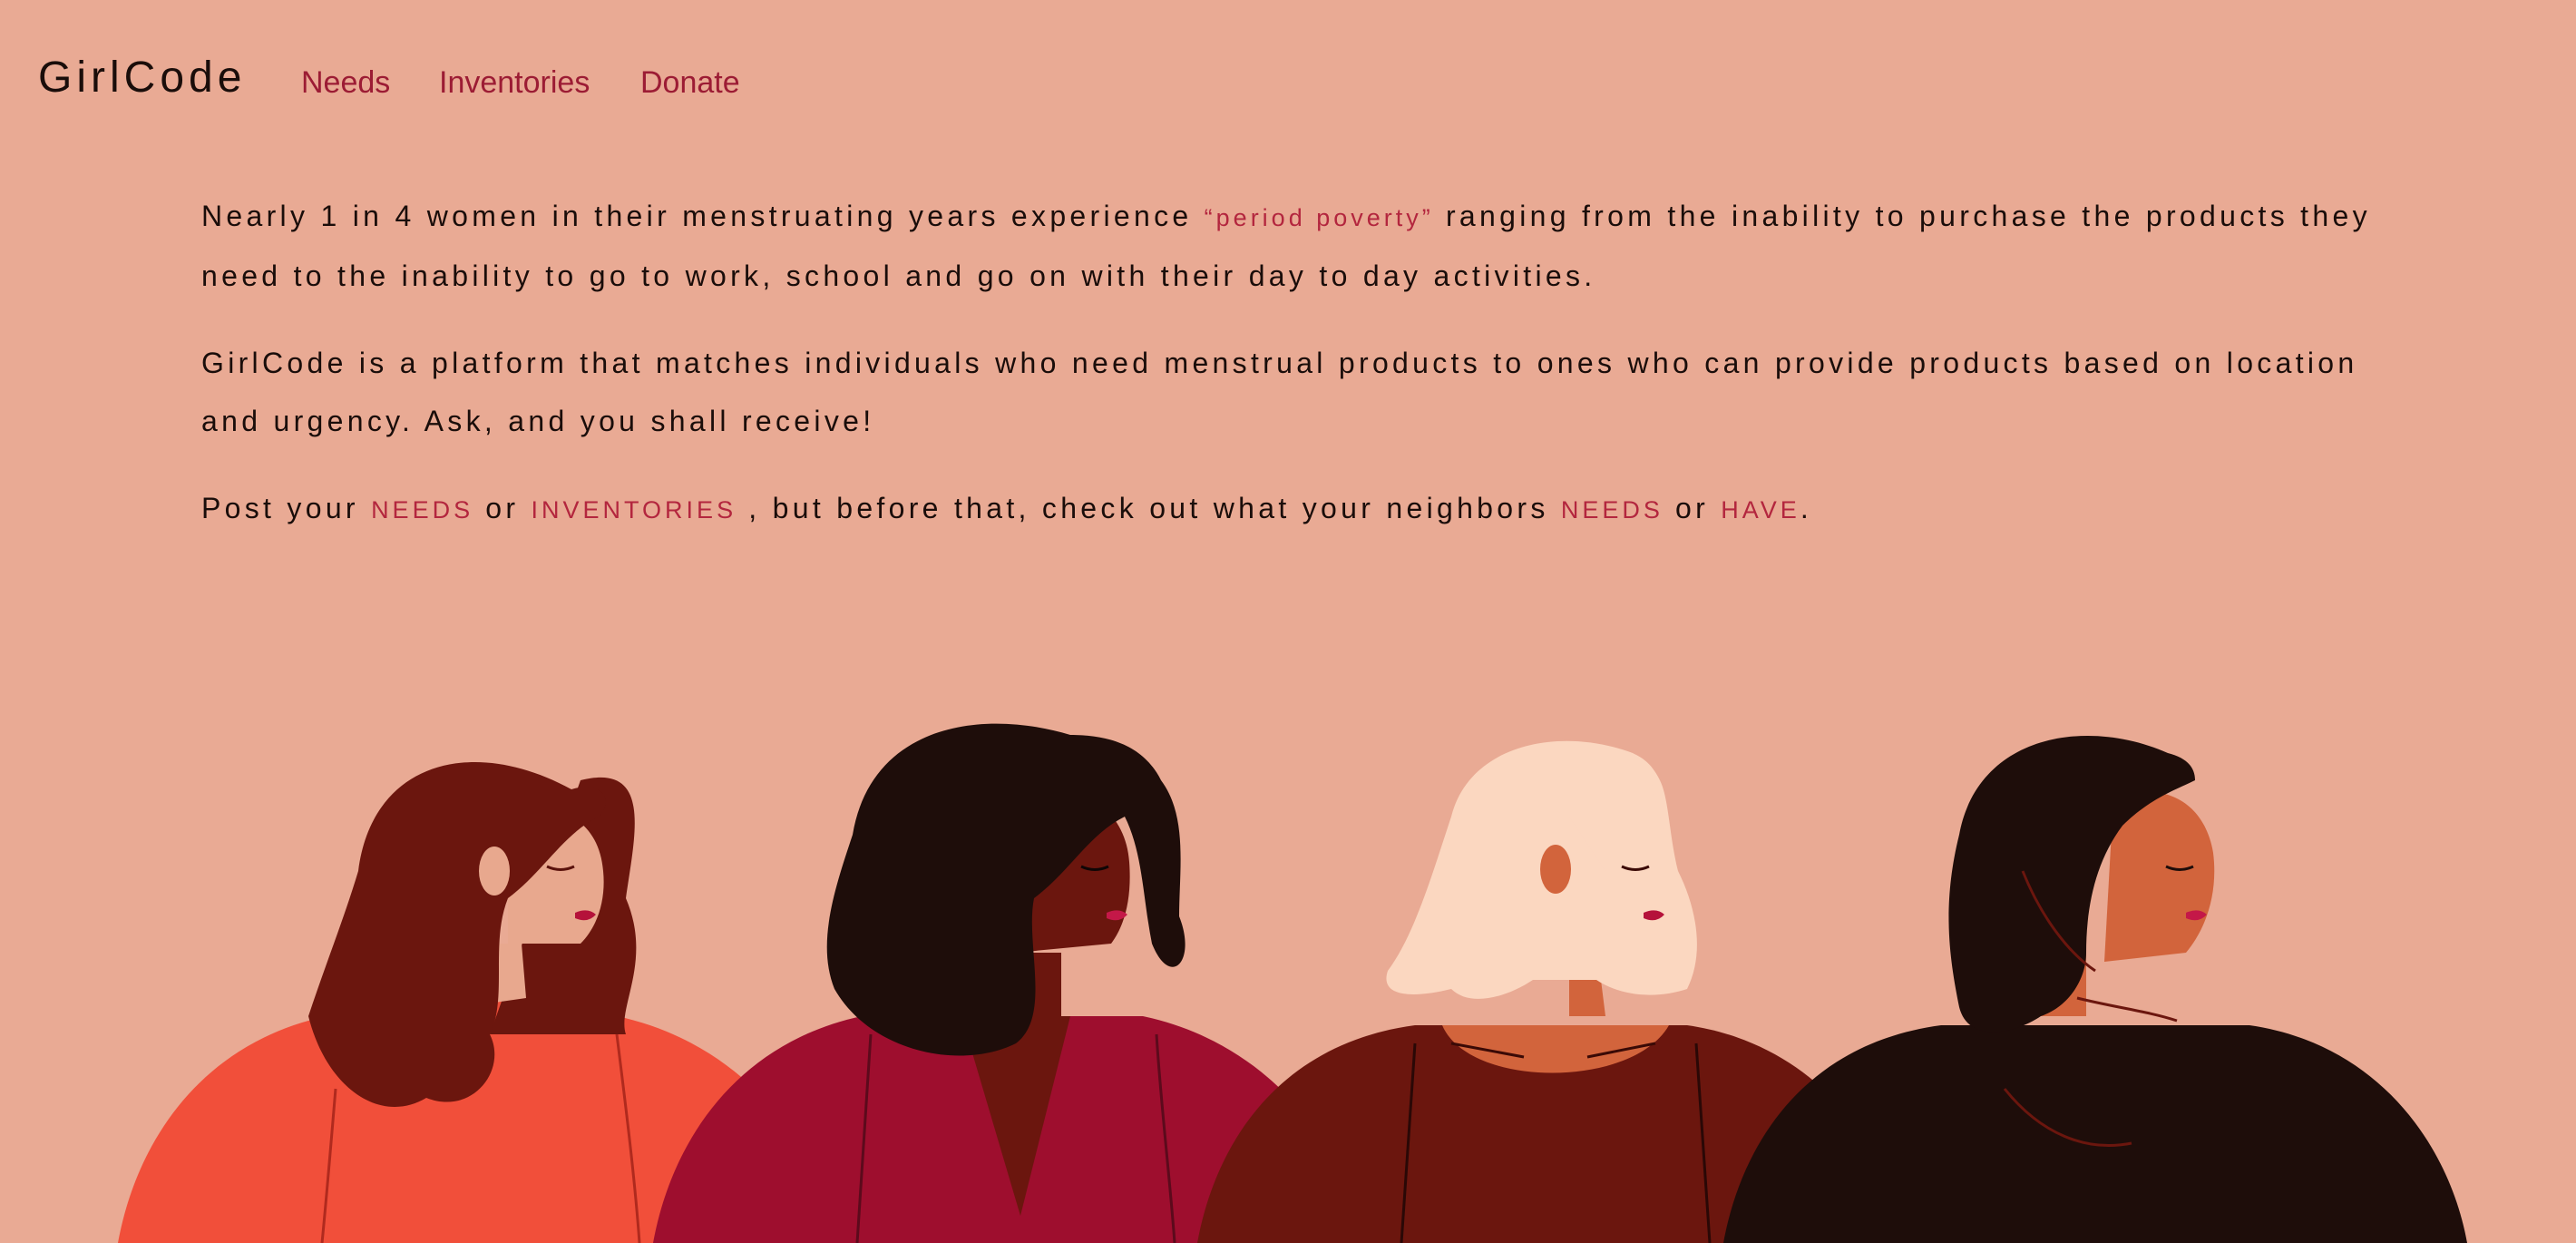 This screenshot has height=1243, width=2576. I want to click on navbar: GirlCode Needs Inventories Donate, so click(1288, 81).